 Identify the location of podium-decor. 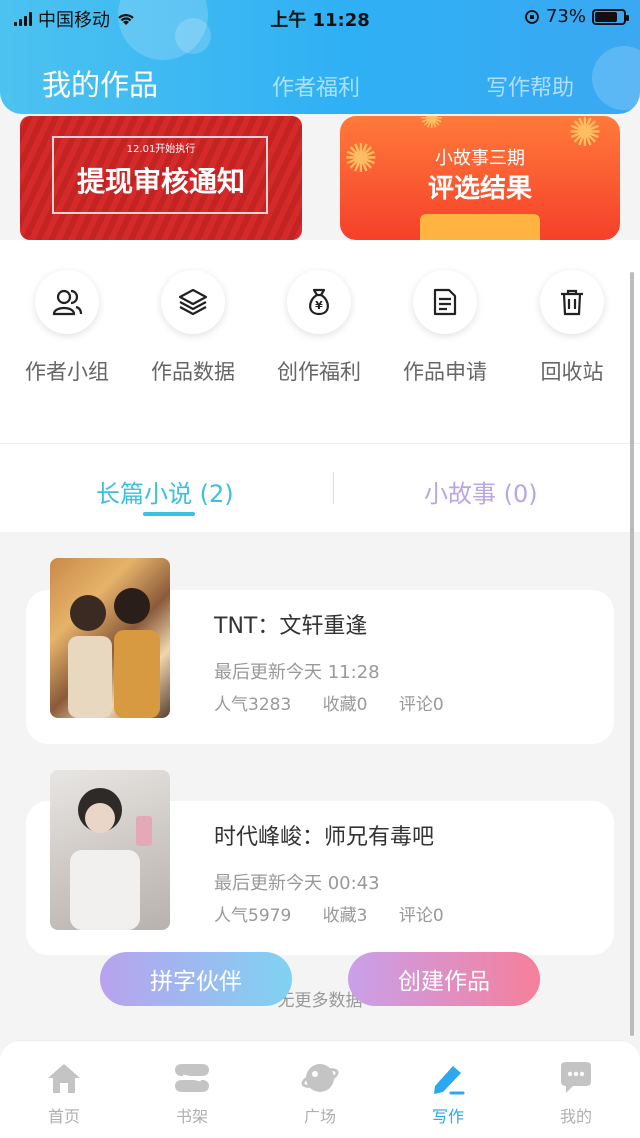
(480, 227).